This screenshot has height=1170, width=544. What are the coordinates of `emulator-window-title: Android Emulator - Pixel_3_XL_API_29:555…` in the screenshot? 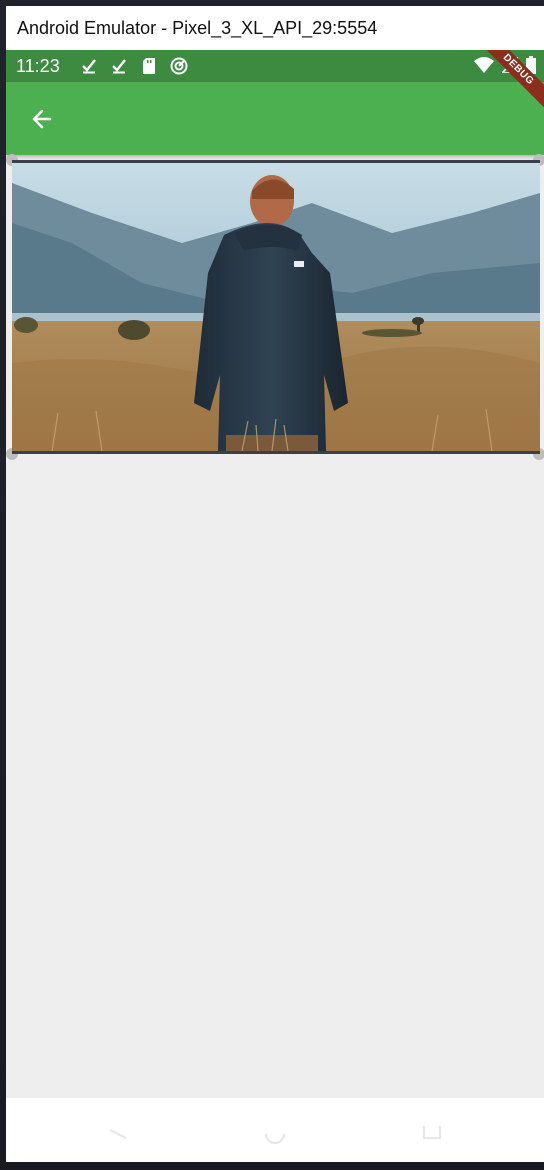 It's located at (275, 28).